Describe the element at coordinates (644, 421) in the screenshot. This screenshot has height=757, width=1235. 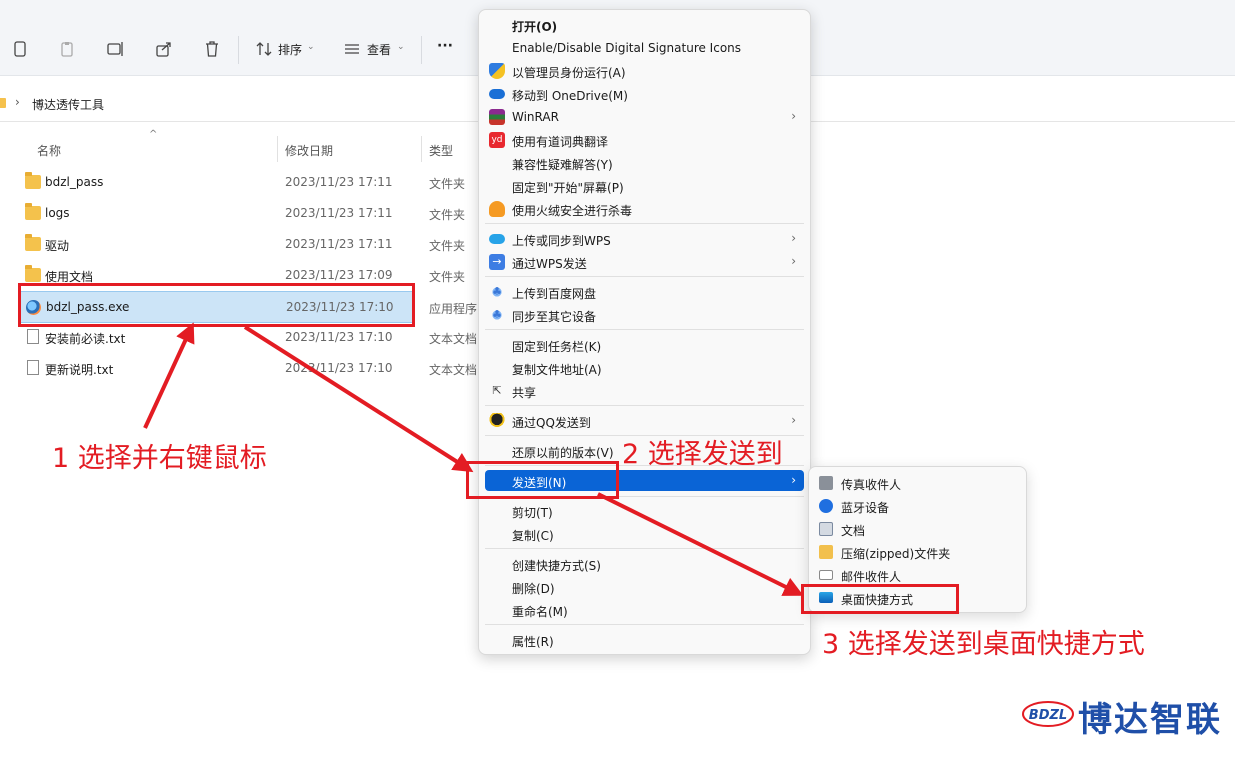
I see `menu-item-qq-send: 通过QQ发送到 ›` at that location.